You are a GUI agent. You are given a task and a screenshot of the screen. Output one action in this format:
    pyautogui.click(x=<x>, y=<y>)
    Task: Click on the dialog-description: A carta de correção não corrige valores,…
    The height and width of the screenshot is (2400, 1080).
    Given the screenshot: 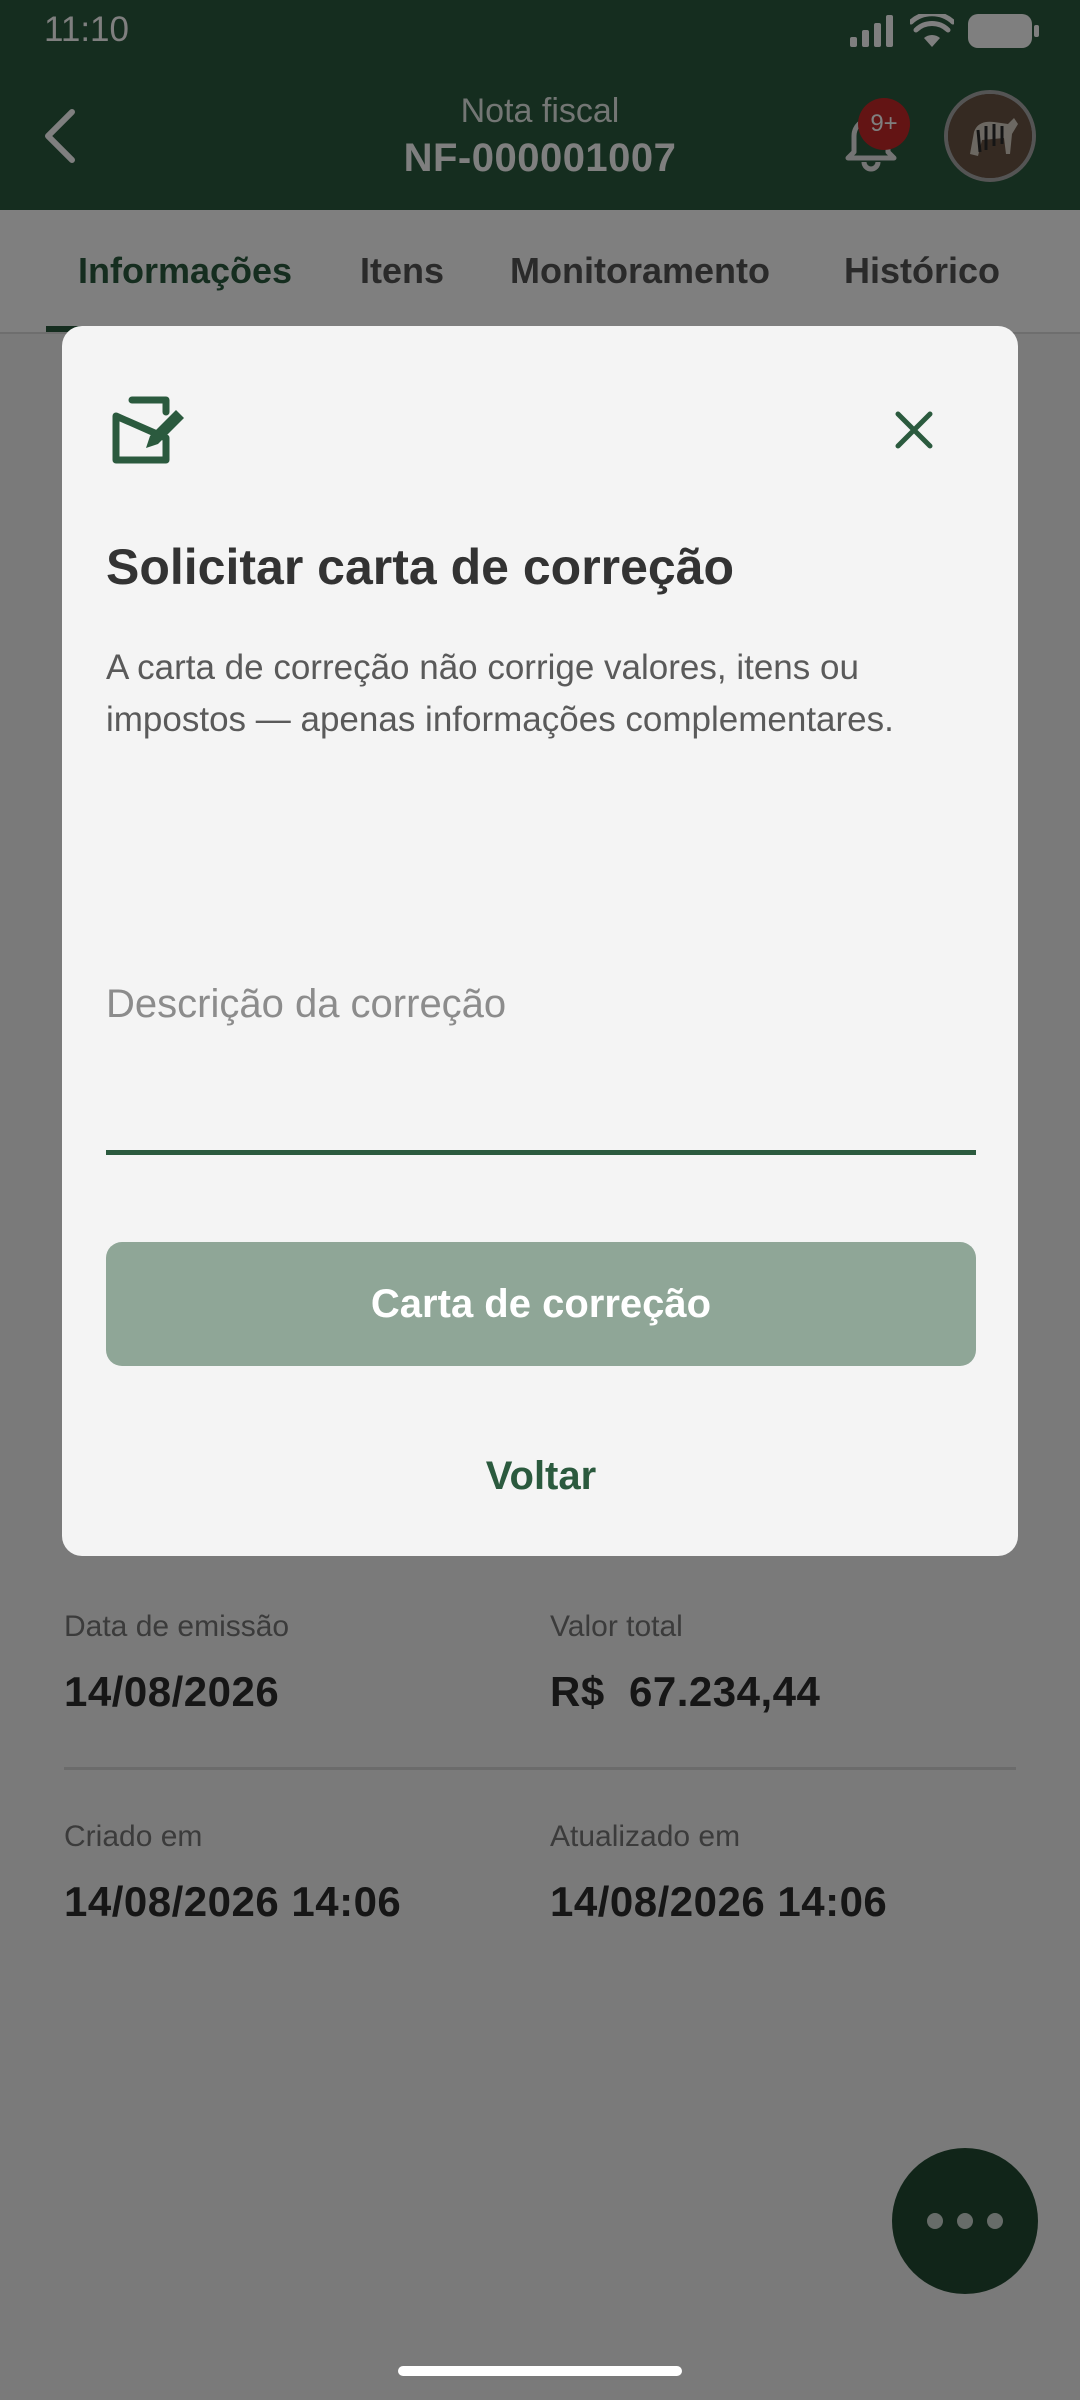 What is the action you would take?
    pyautogui.click(x=500, y=693)
    